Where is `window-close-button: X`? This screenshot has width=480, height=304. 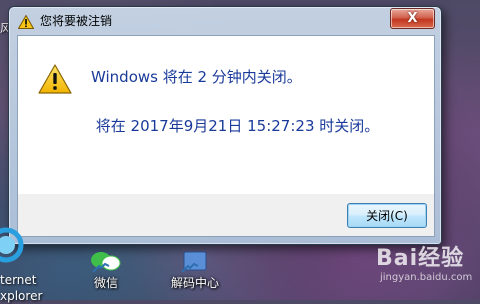
window-close-button: X is located at coordinates (412, 18).